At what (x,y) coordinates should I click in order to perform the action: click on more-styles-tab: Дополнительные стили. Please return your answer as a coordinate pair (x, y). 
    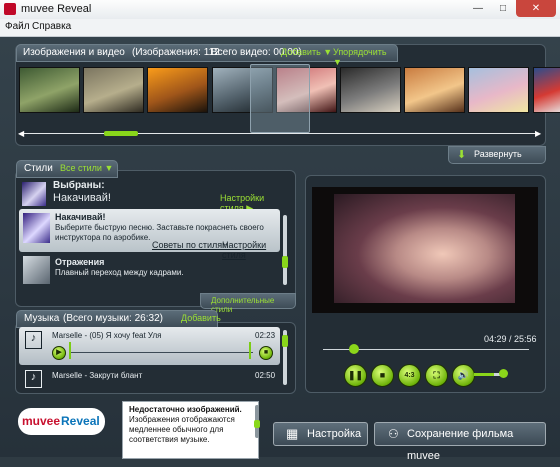
    Looking at the image, I should click on (248, 303).